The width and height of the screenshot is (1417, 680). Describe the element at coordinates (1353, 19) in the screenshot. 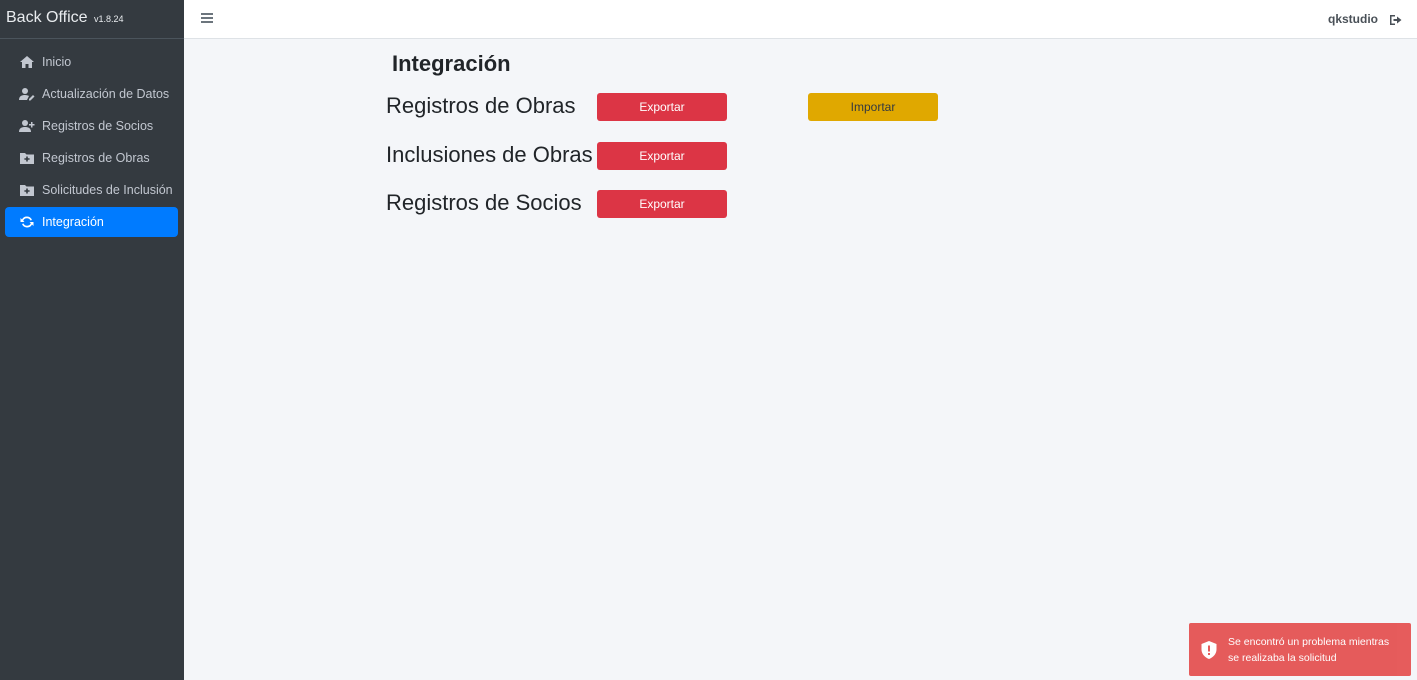

I see `username: qkstudio` at that location.